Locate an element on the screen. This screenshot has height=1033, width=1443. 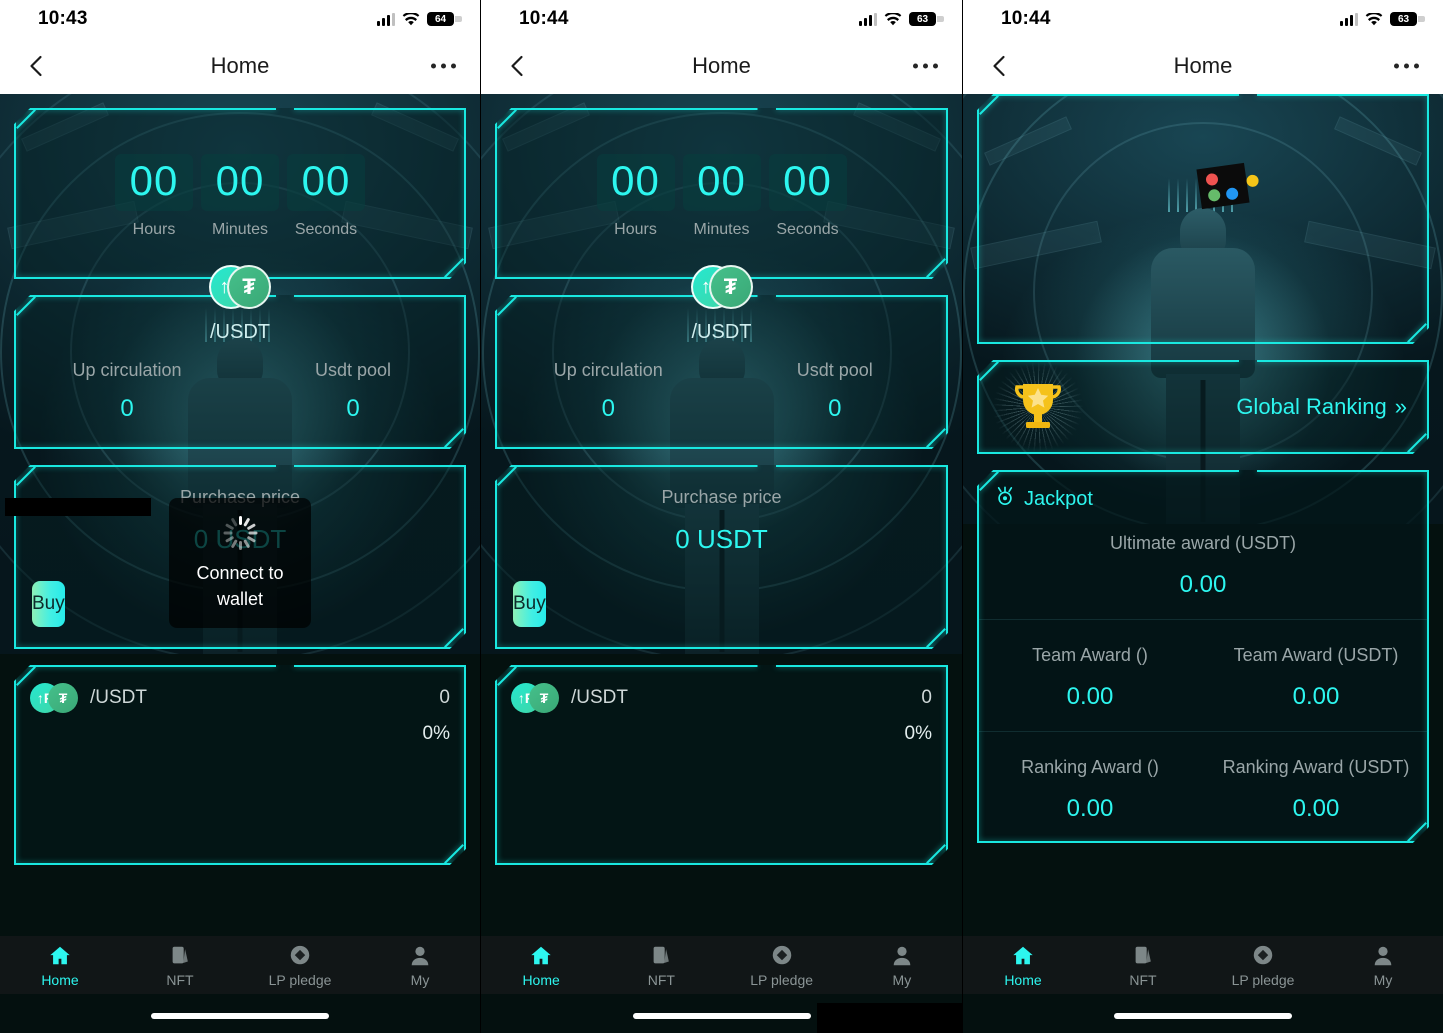
countdown-minutes-label: Minutes is located at coordinates (240, 229).